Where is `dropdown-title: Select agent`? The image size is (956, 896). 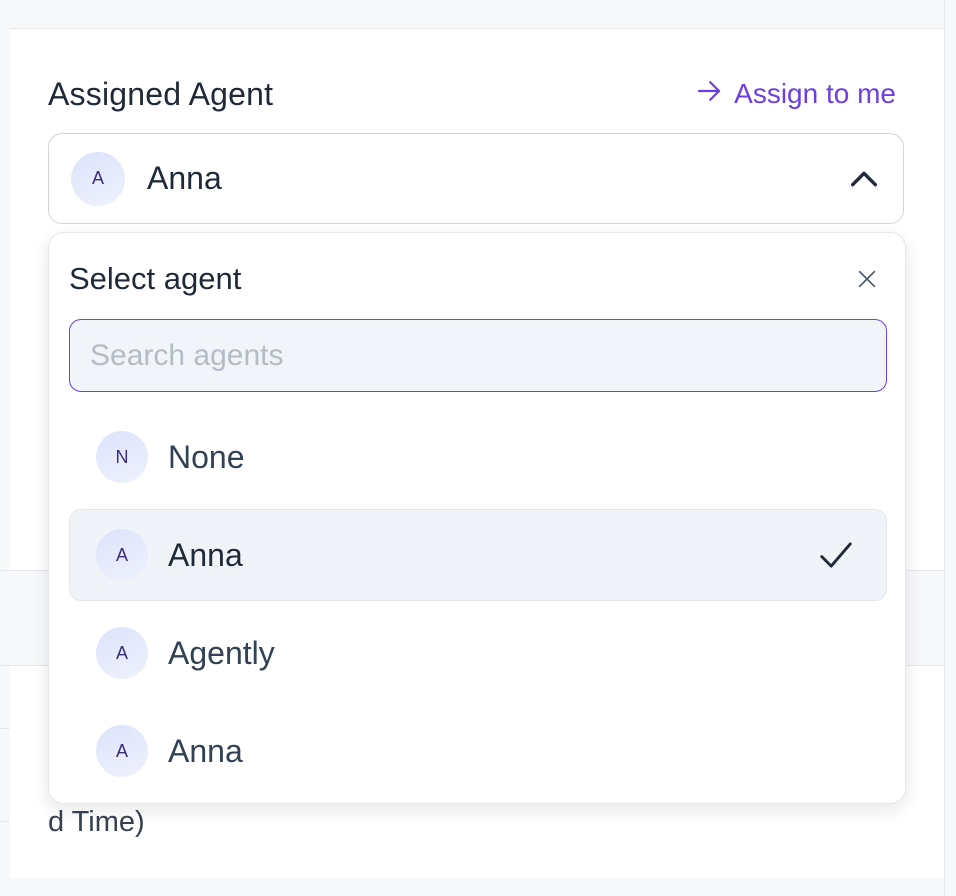 dropdown-title: Select agent is located at coordinates (155, 278).